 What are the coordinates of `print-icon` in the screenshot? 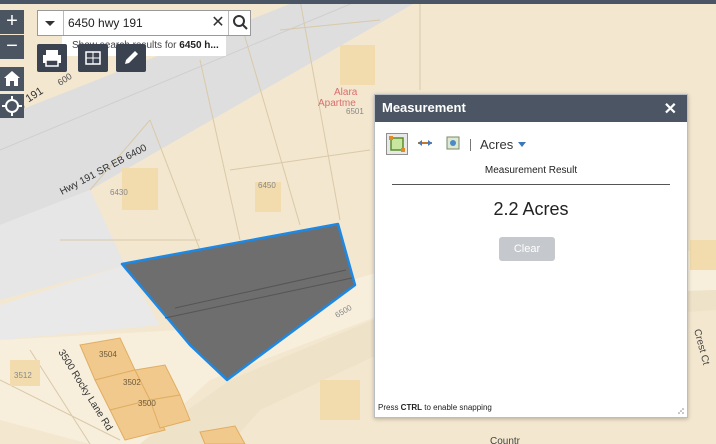 It's located at (52, 58).